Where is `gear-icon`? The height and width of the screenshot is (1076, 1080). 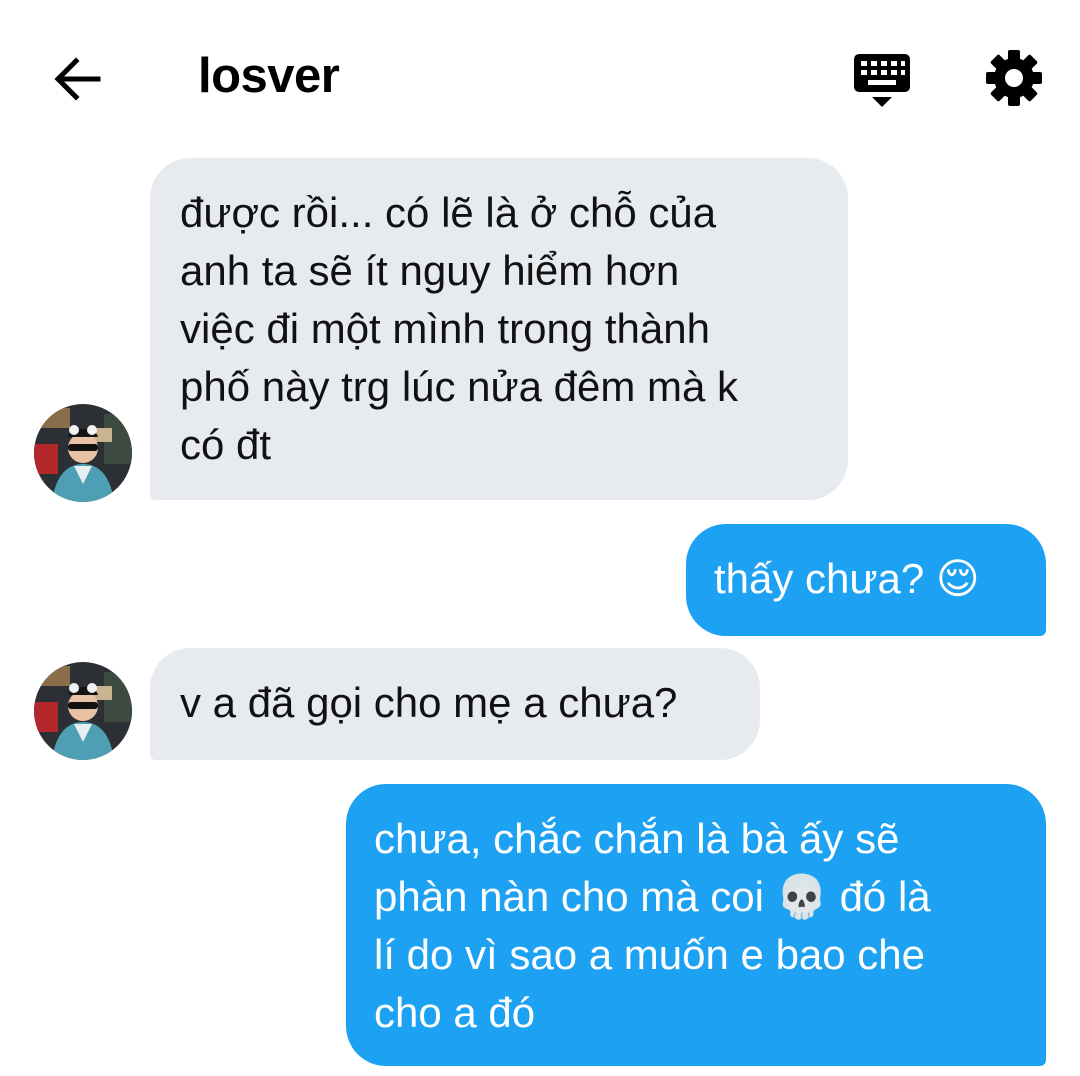
gear-icon is located at coordinates (1014, 78).